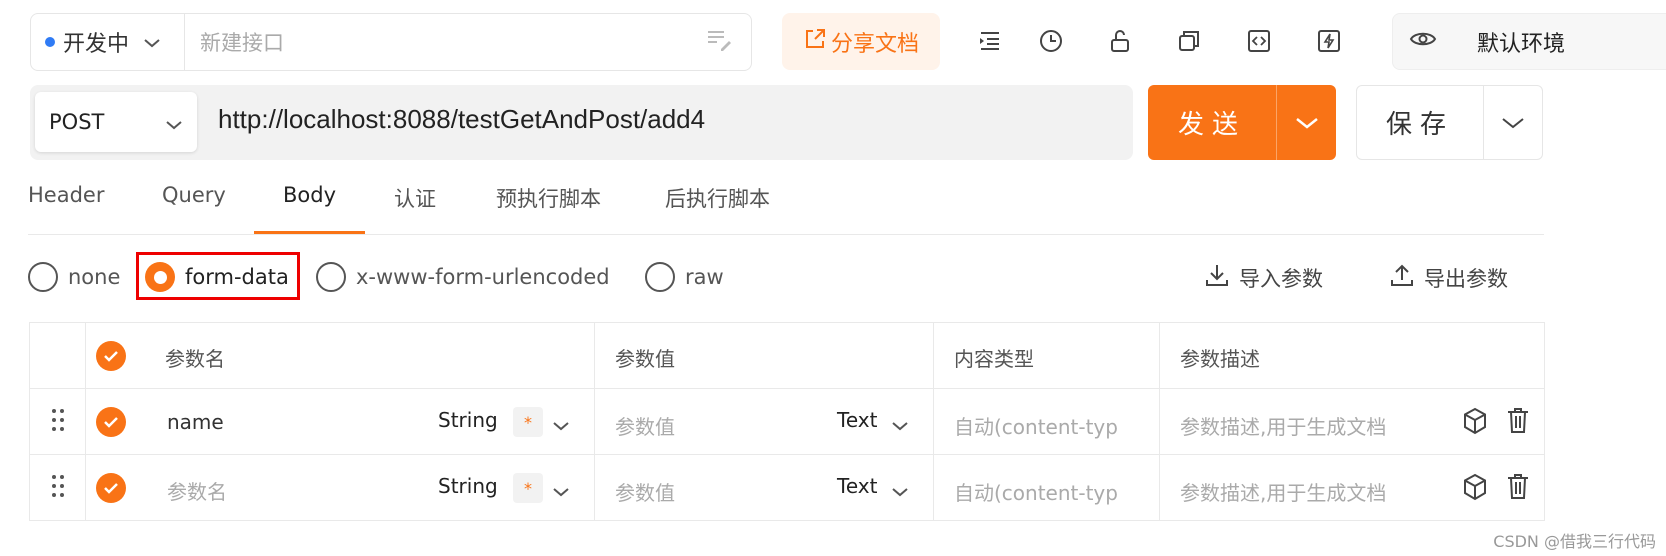  What do you see at coordinates (116, 122) in the screenshot?
I see `method-select: POST` at bounding box center [116, 122].